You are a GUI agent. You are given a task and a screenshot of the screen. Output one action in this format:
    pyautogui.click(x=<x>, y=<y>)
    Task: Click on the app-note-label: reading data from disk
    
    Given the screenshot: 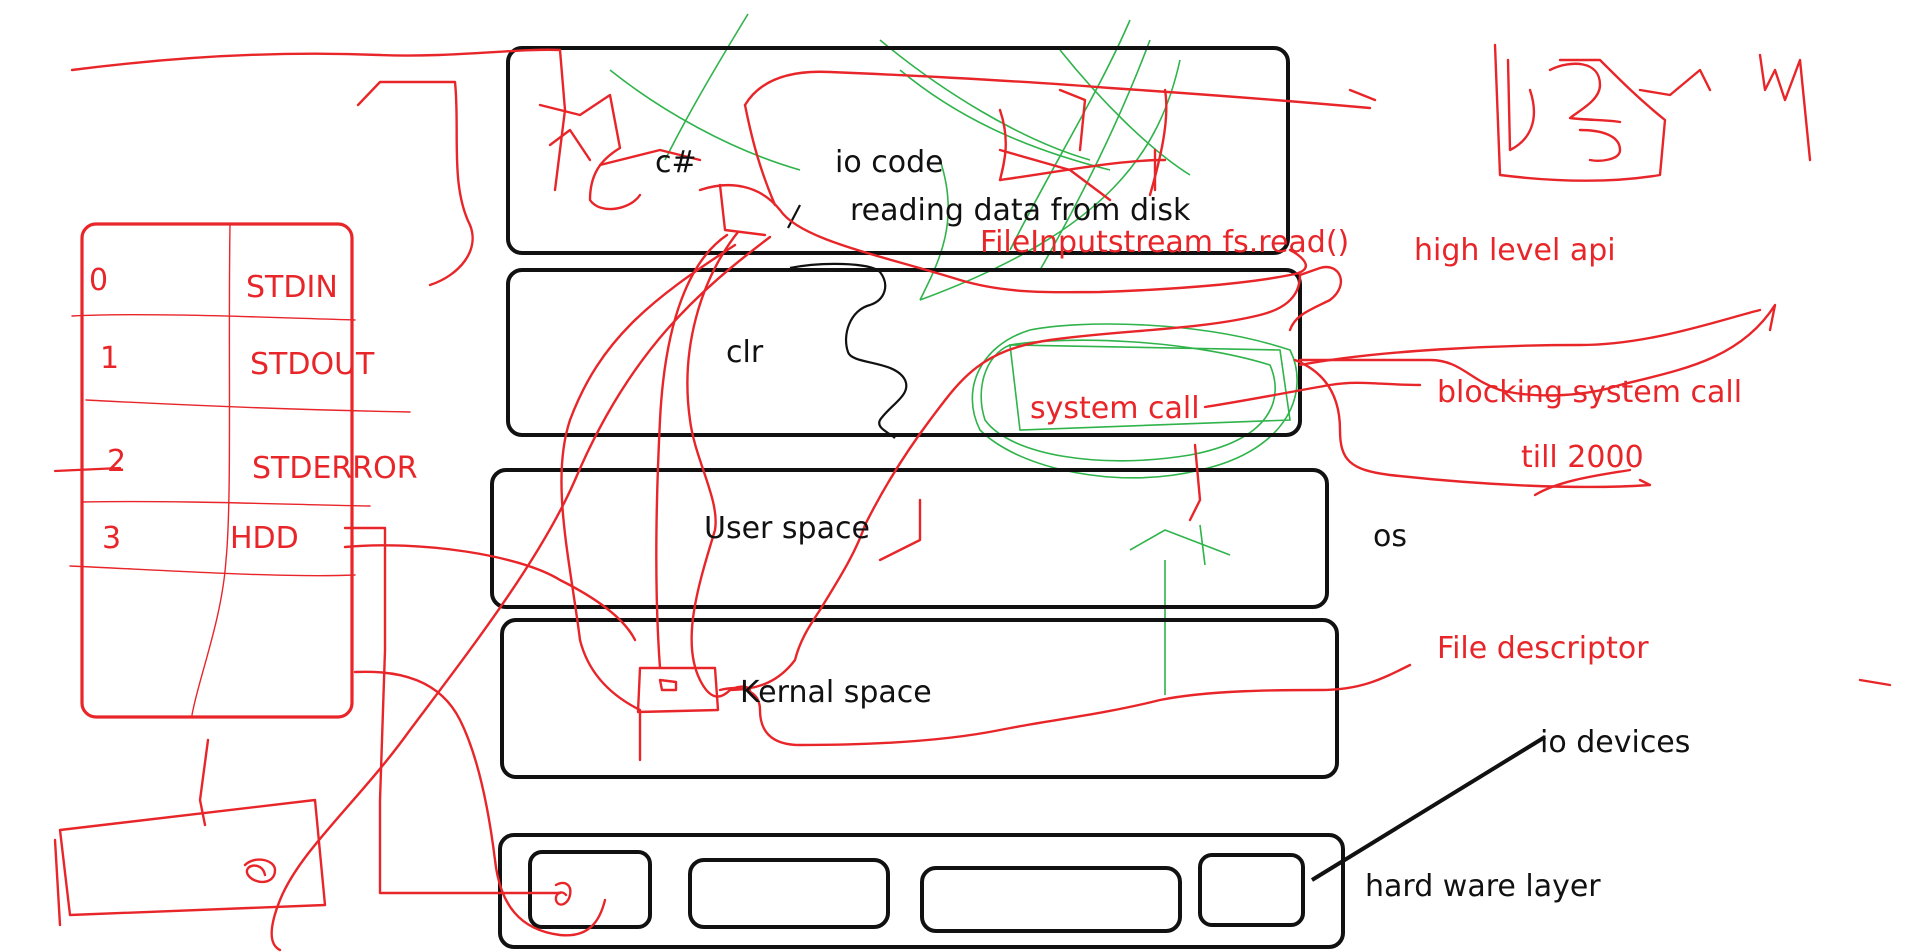 What is the action you would take?
    pyautogui.click(x=1020, y=210)
    